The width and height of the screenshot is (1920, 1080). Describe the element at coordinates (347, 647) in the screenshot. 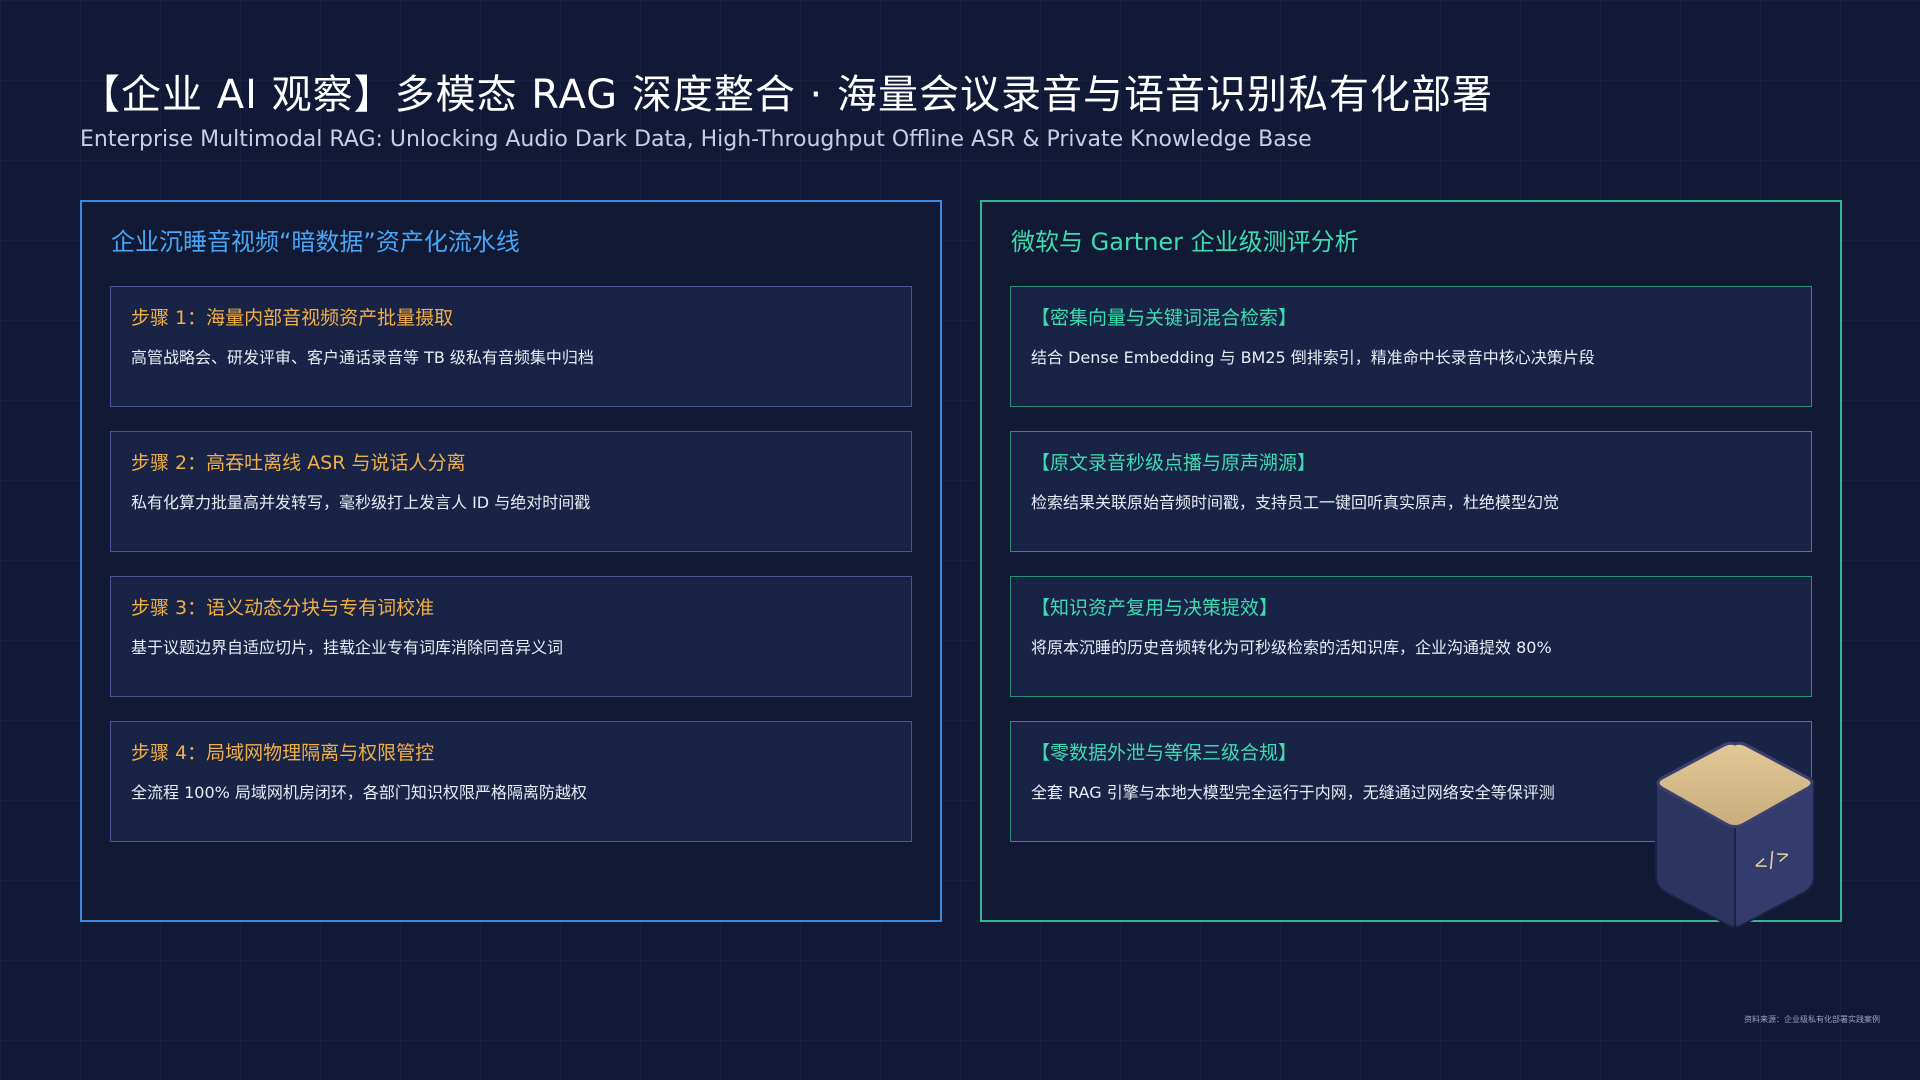

I see `step-description: 基于议题边界自适应切片，挂载企业专有词库消除同音异义词` at that location.